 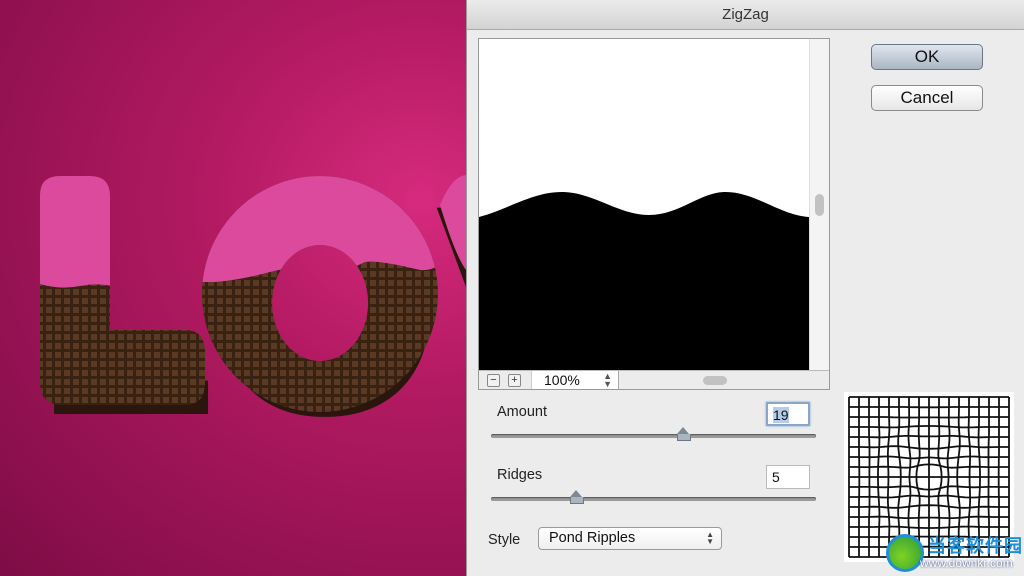 I want to click on watermark: 当客软件园 www.downkr.com, so click(x=954, y=553).